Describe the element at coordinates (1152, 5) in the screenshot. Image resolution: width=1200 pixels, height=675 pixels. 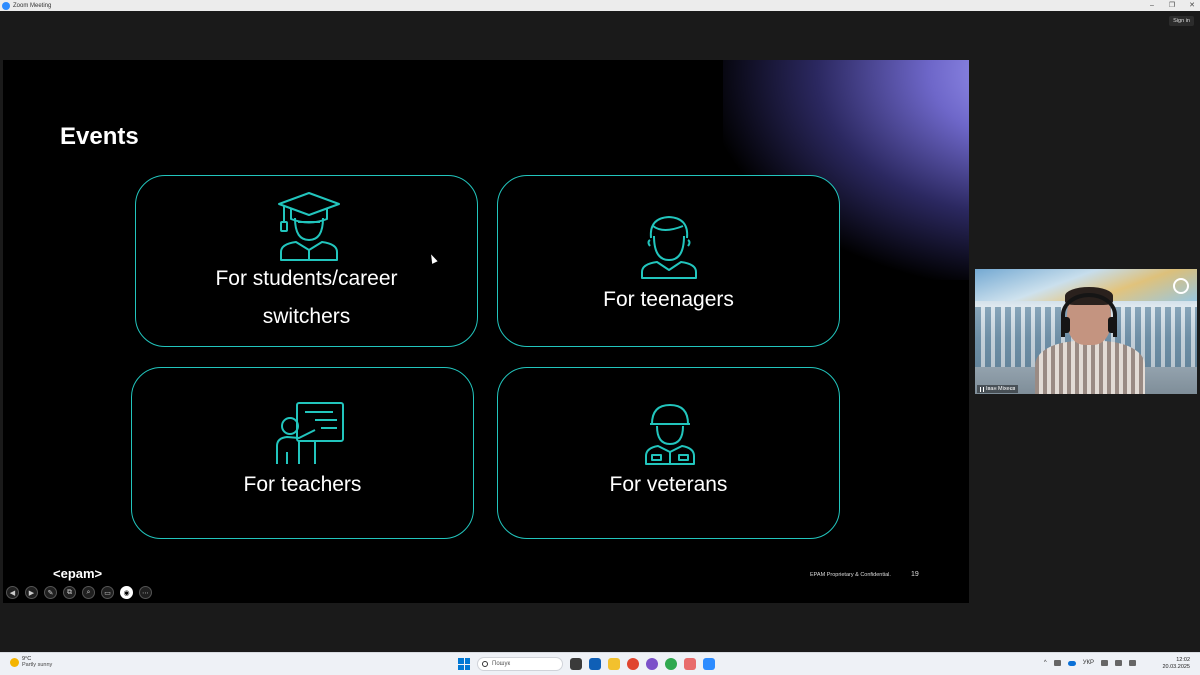
I see `minimize-button: –` at that location.